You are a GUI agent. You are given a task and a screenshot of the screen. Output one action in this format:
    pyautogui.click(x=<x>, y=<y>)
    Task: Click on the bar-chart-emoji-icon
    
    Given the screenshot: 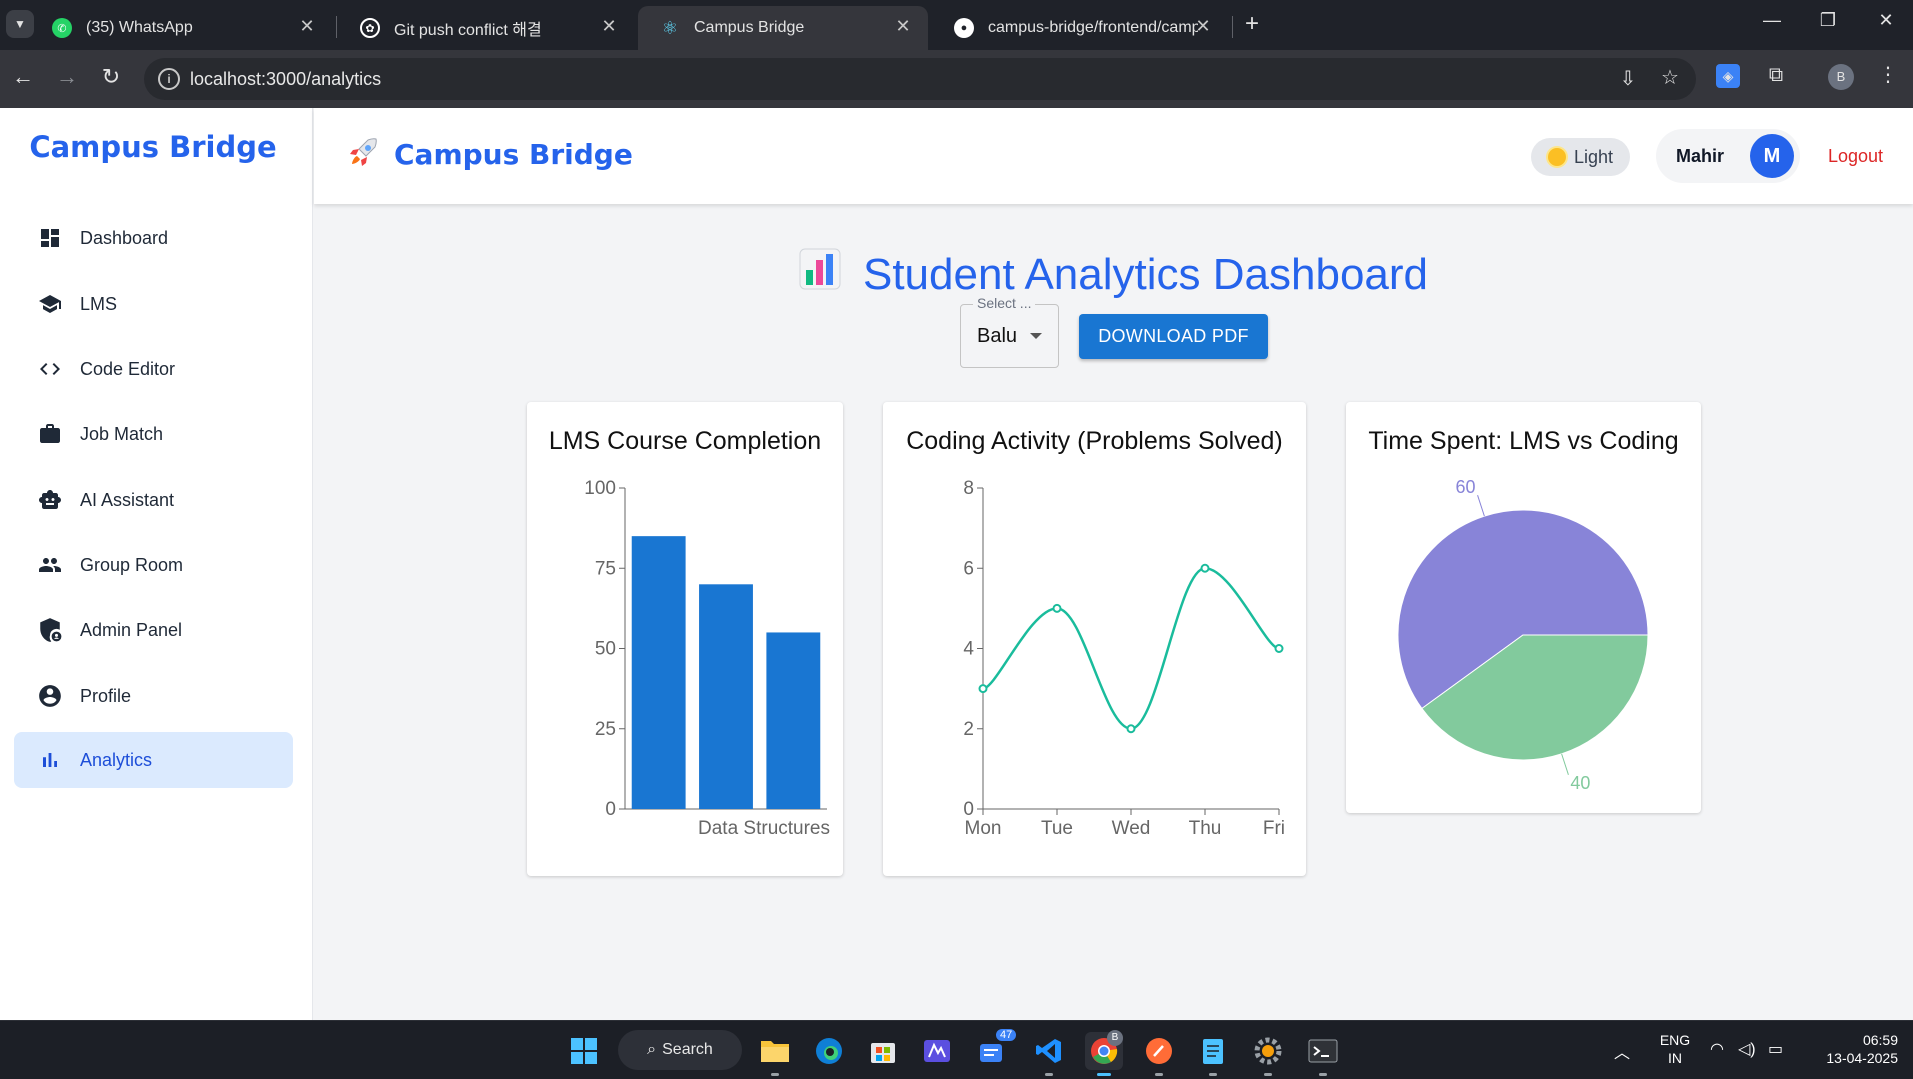 What is the action you would take?
    pyautogui.click(x=820, y=274)
    